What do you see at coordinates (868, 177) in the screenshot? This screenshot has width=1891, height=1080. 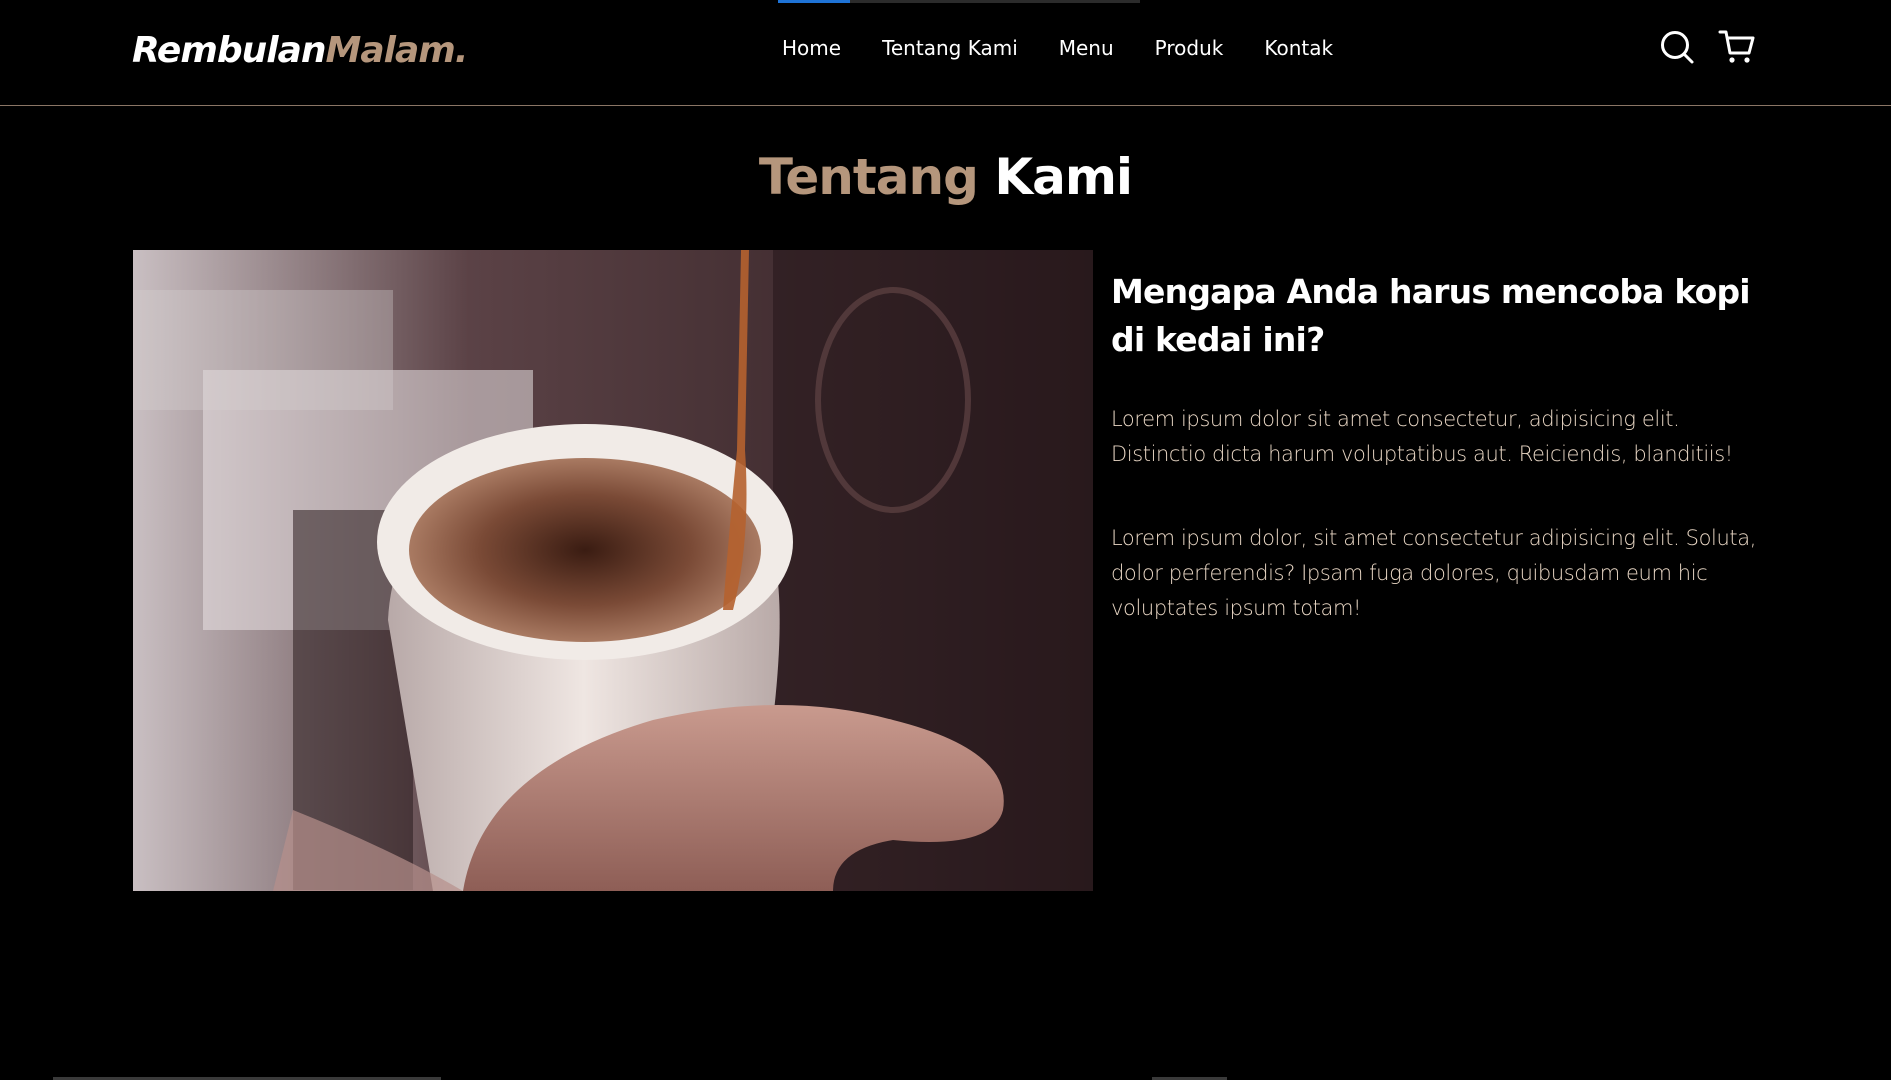 I see `section-title-part1: Tentang` at bounding box center [868, 177].